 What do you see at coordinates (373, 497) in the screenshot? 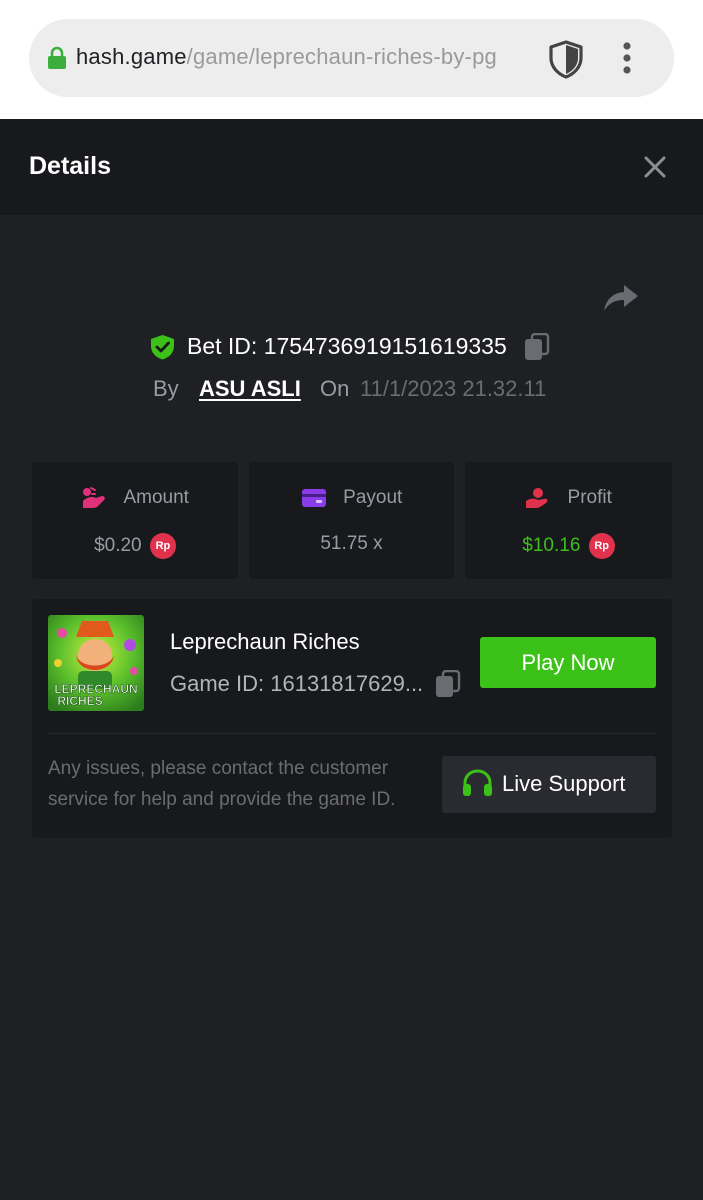
I see `payout-label: Payout` at bounding box center [373, 497].